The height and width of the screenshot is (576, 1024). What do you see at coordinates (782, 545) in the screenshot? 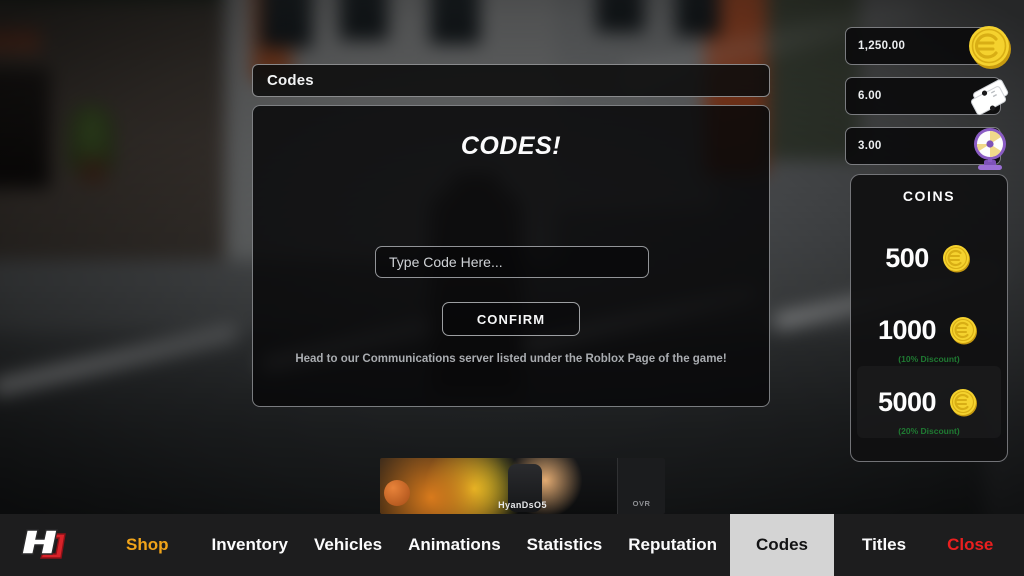
I see `nav-item-codes: Codes` at bounding box center [782, 545].